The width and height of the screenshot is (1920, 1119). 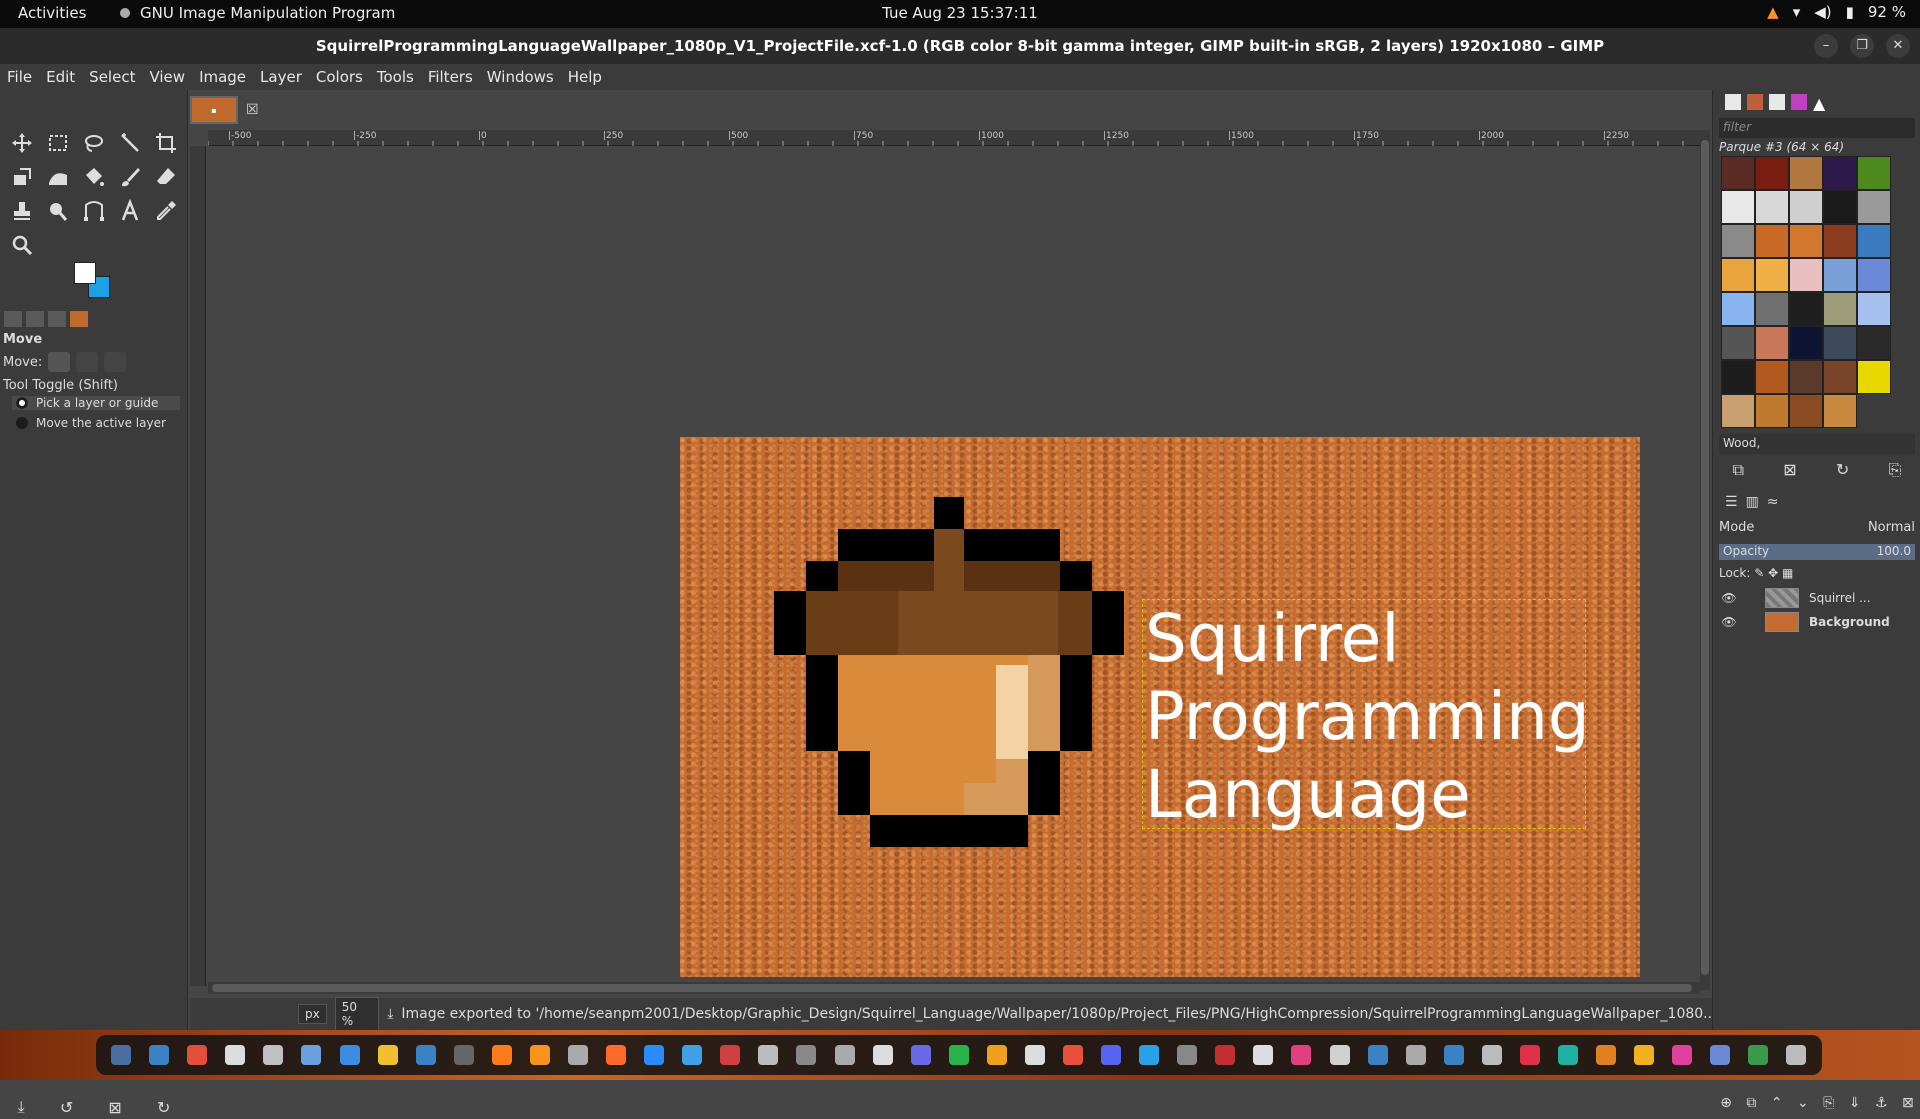 What do you see at coordinates (1850, 12) in the screenshot?
I see `battery-icon: ▮` at bounding box center [1850, 12].